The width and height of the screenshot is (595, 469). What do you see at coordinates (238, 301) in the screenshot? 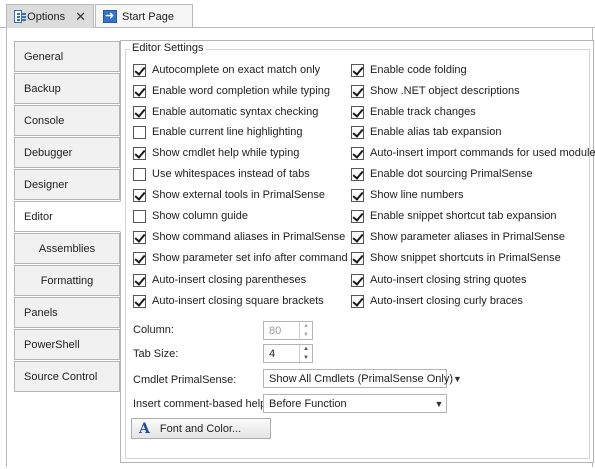
I see `checkbox-label: Auto-insert closing square brackets` at bounding box center [238, 301].